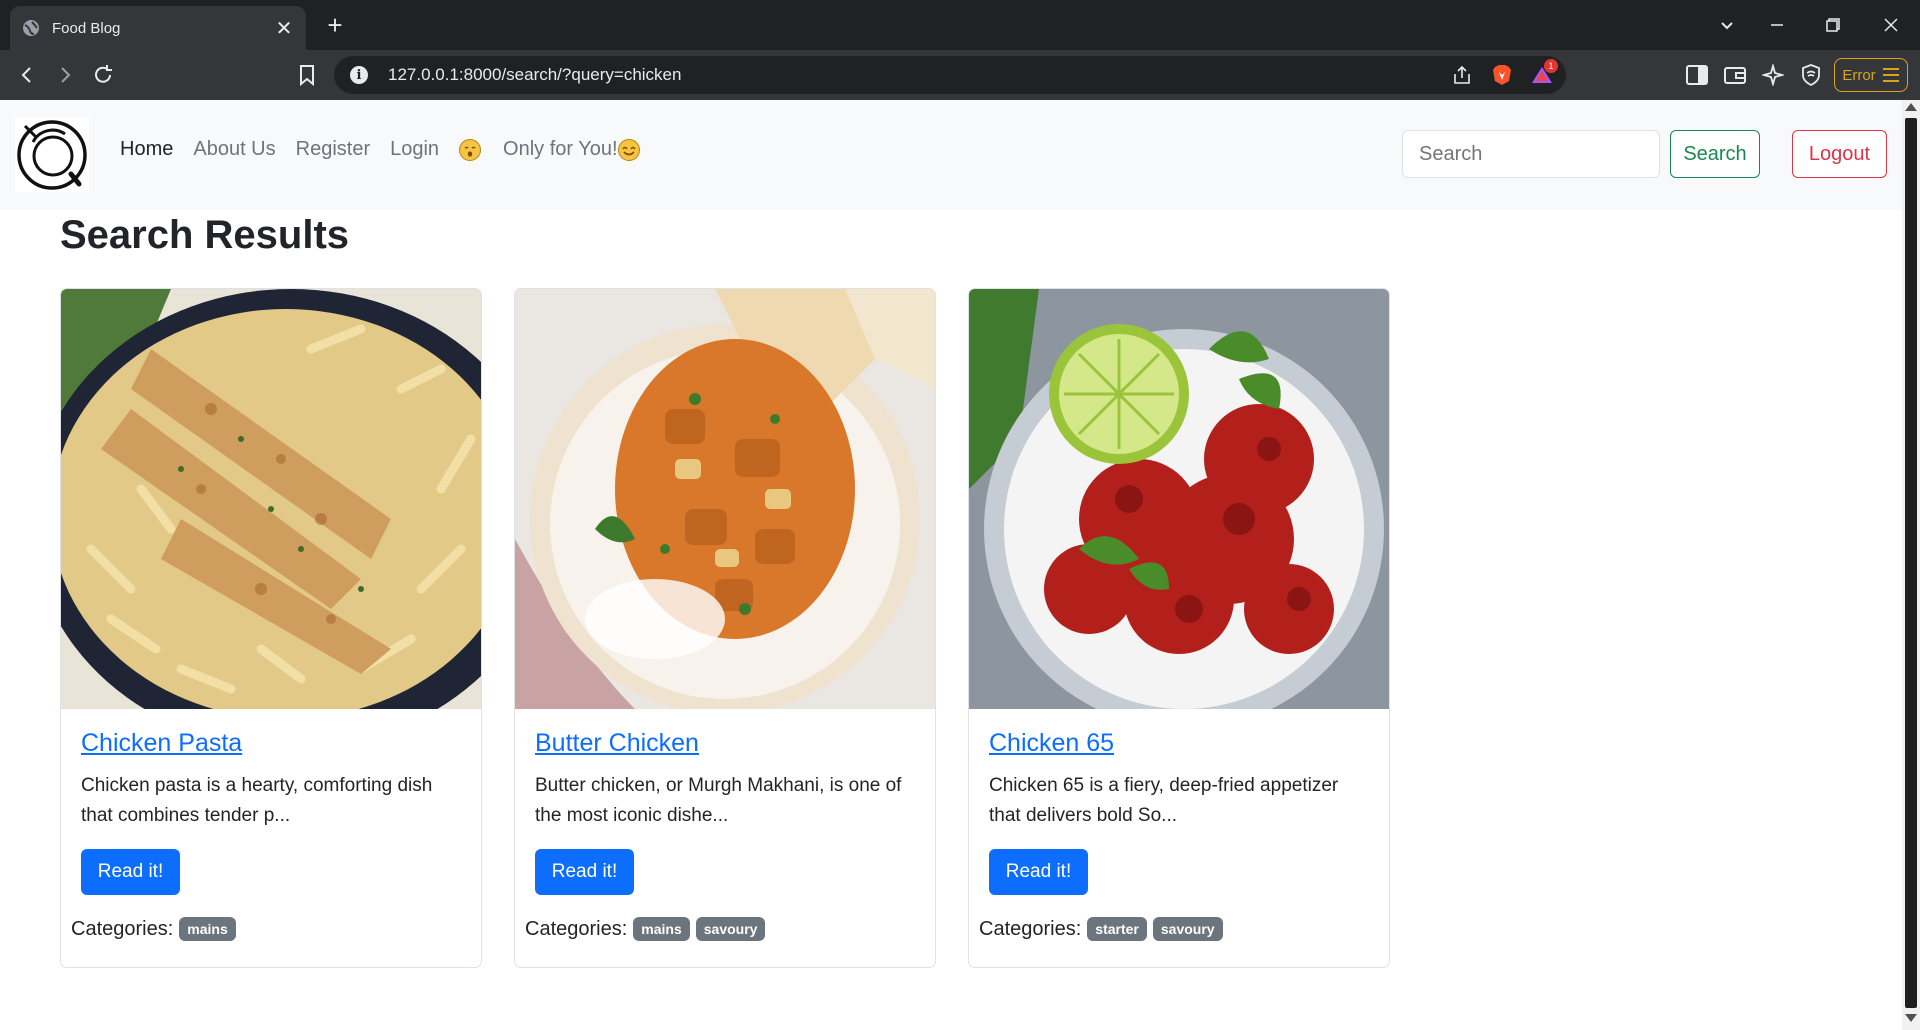 This screenshot has height=1030, width=1920. I want to click on search-button: Search, so click(1715, 154).